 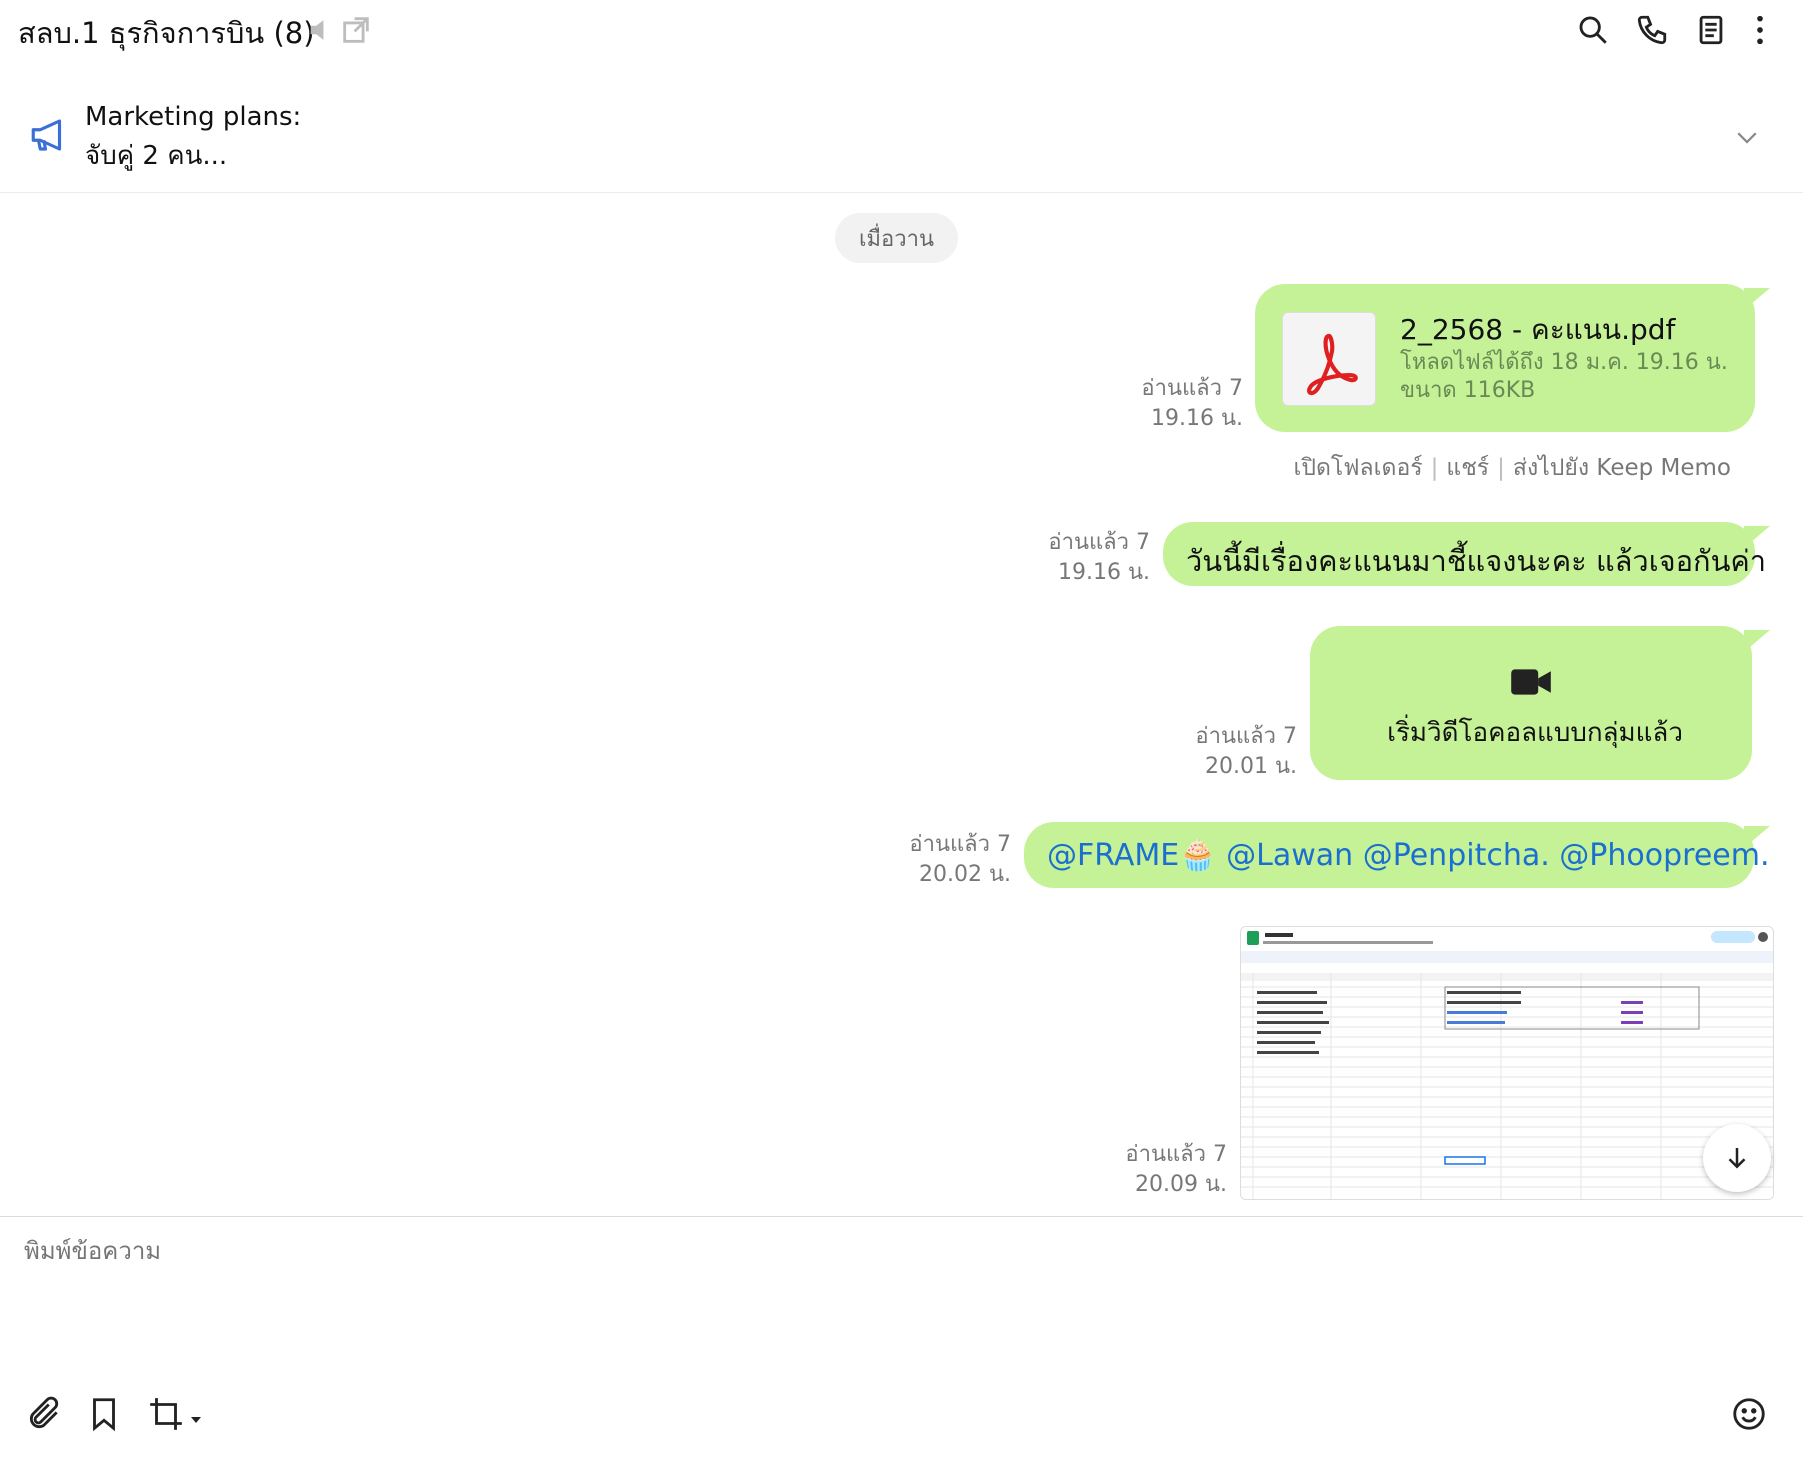 What do you see at coordinates (1622, 468) in the screenshot?
I see `send-to-keep-link: ส่งไปยัง Keep Memo` at bounding box center [1622, 468].